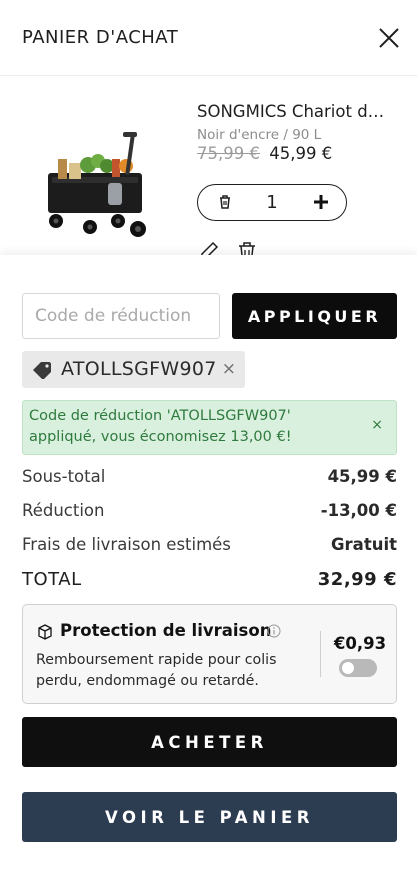  Describe the element at coordinates (98, 185) in the screenshot. I see `product-image` at that location.